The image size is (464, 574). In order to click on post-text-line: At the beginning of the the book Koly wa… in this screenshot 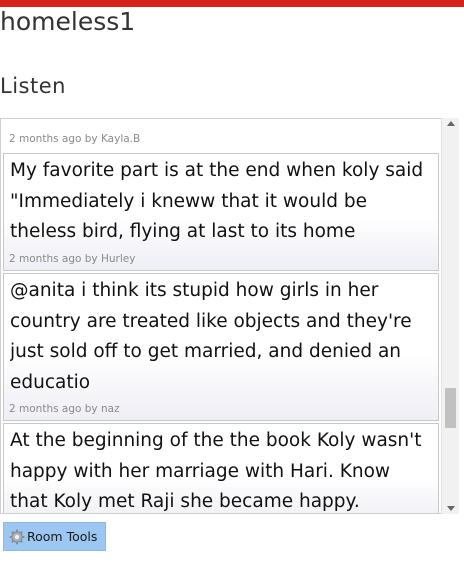, I will do `click(216, 440)`.